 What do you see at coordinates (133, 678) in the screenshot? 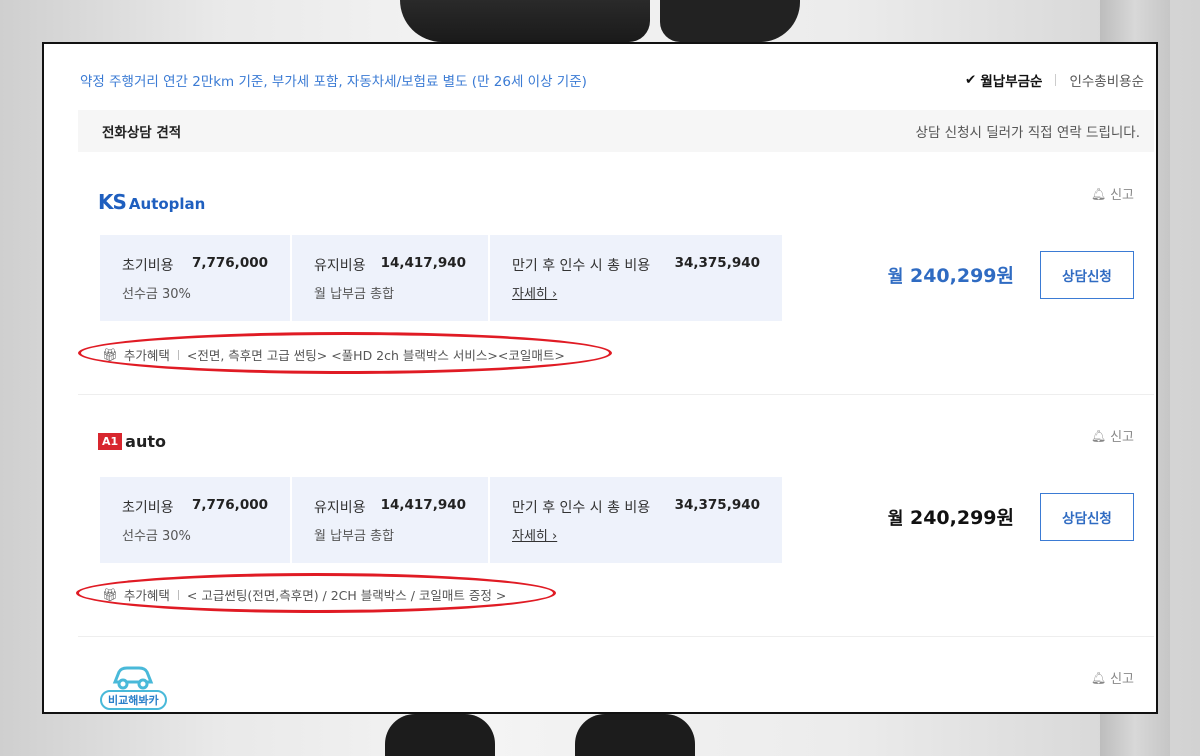
I see `car-logo-icon` at bounding box center [133, 678].